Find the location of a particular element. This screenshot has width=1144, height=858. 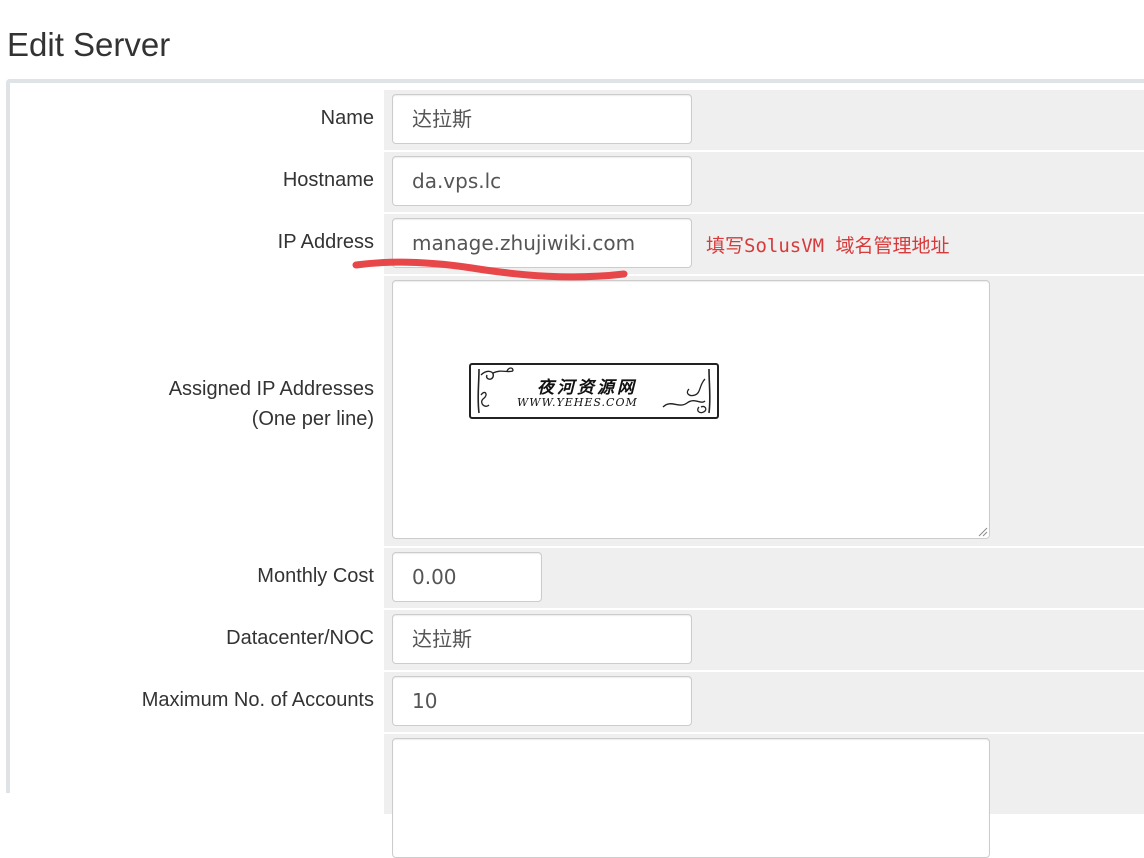

assigned-ips-label-line2: (One per line) is located at coordinates (312, 419).